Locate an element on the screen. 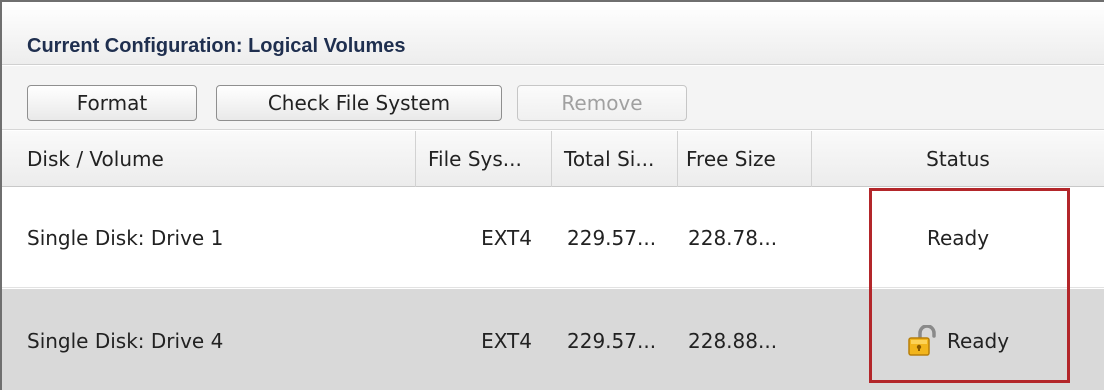 The height and width of the screenshot is (390, 1104). panel-title: Current Configuration: Logical Volumes is located at coordinates (216, 46).